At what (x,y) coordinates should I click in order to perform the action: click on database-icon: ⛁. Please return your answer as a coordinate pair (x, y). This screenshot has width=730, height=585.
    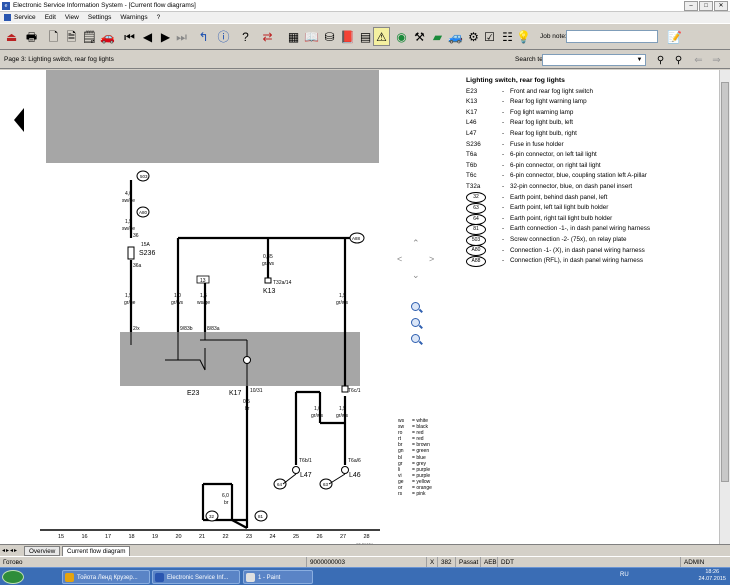
    Looking at the image, I should click on (329, 36).